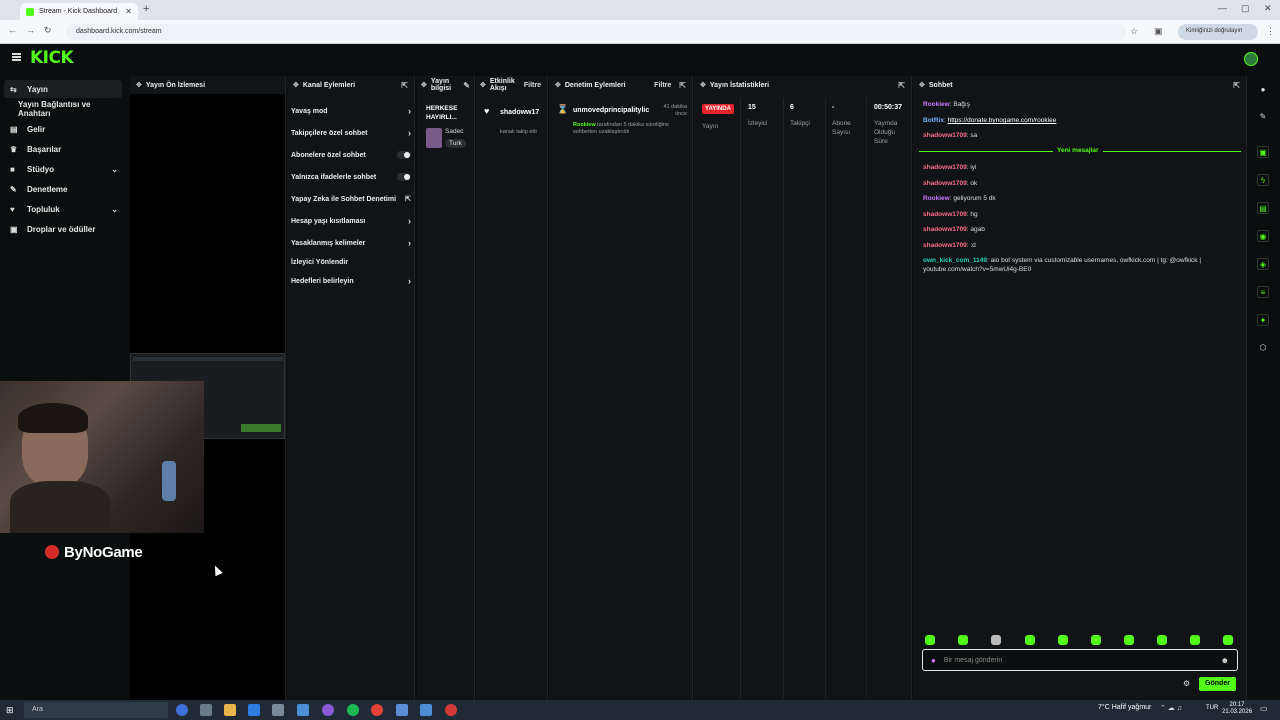  I want to click on back-icon: ←, so click(12, 30).